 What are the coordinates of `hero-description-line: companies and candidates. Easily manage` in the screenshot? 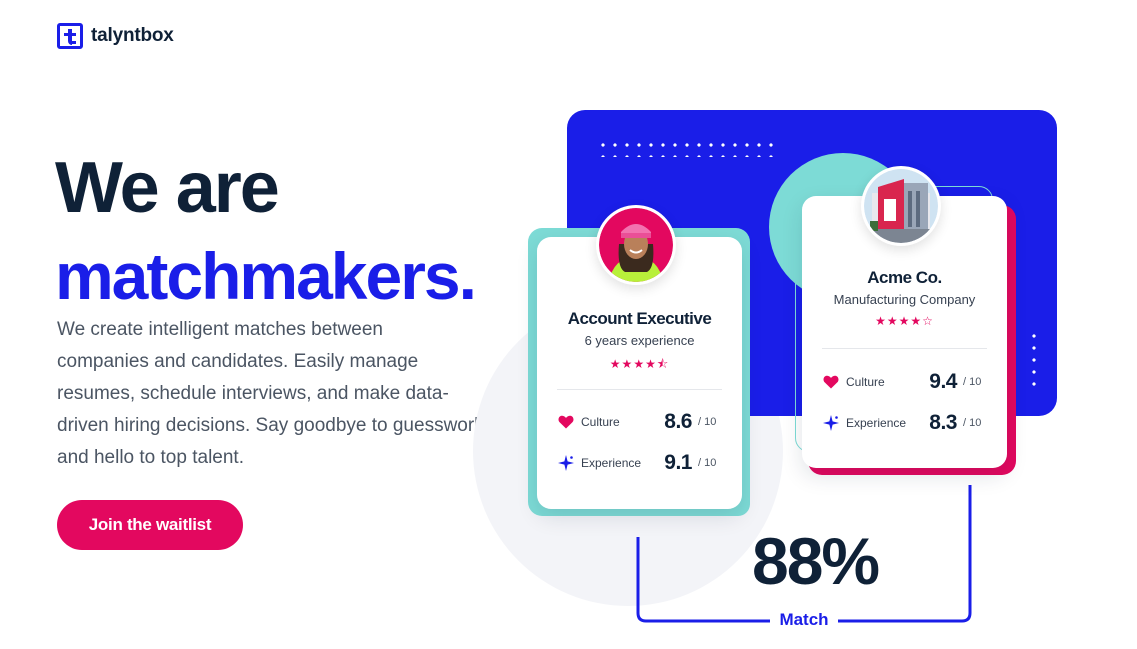 It's located at (238, 361).